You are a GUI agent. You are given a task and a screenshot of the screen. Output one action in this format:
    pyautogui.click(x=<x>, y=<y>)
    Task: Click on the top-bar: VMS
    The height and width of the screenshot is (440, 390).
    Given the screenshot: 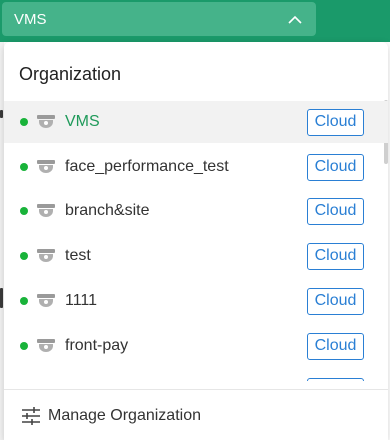 What is the action you would take?
    pyautogui.click(x=195, y=21)
    